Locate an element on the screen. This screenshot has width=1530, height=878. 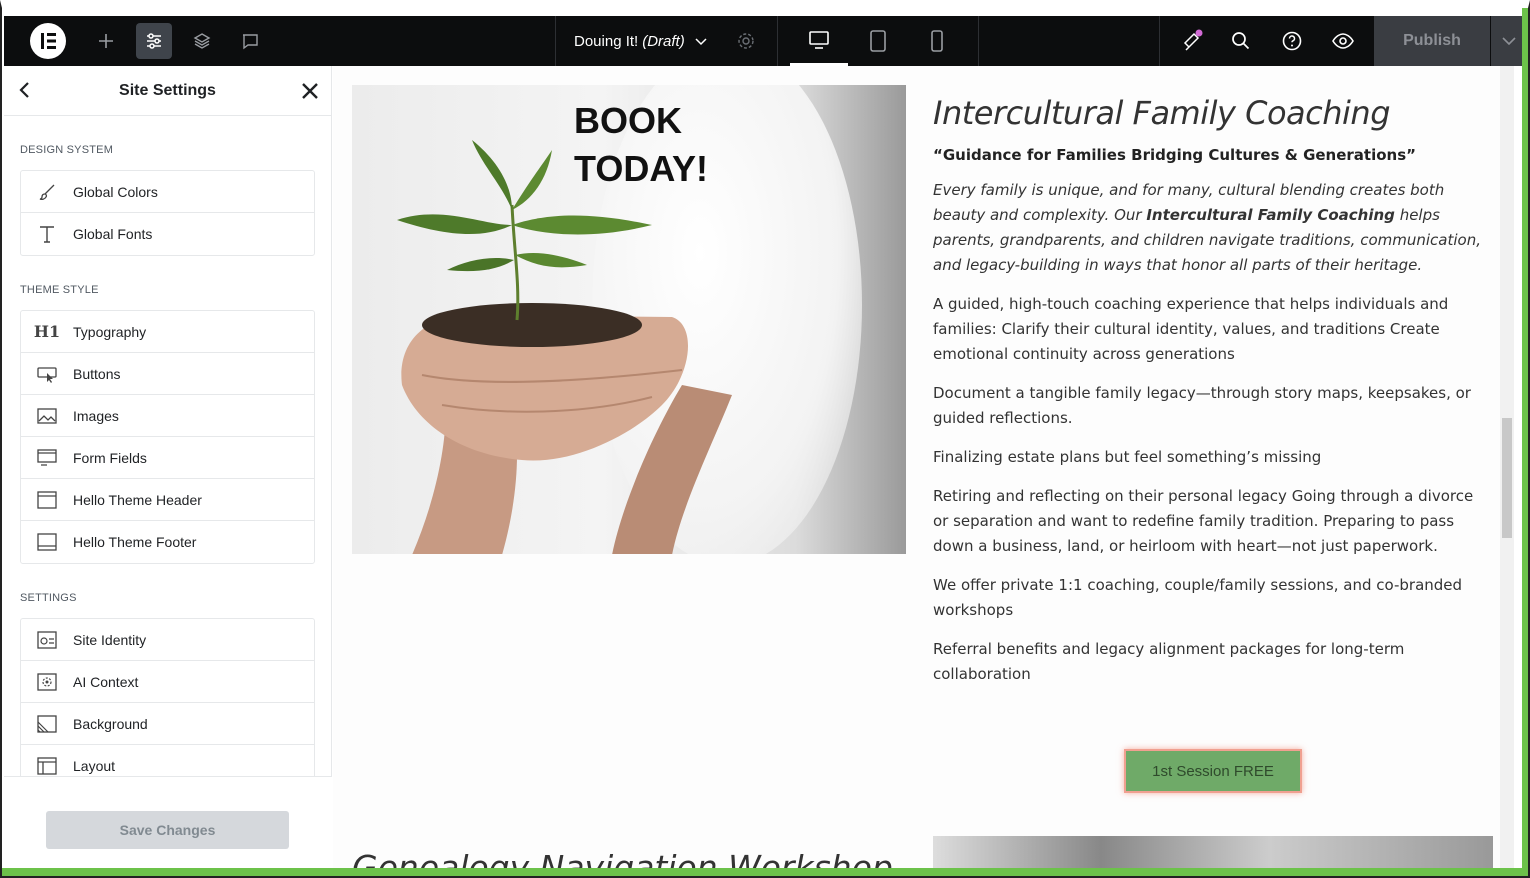
ai-icon is located at coordinates (47, 682).